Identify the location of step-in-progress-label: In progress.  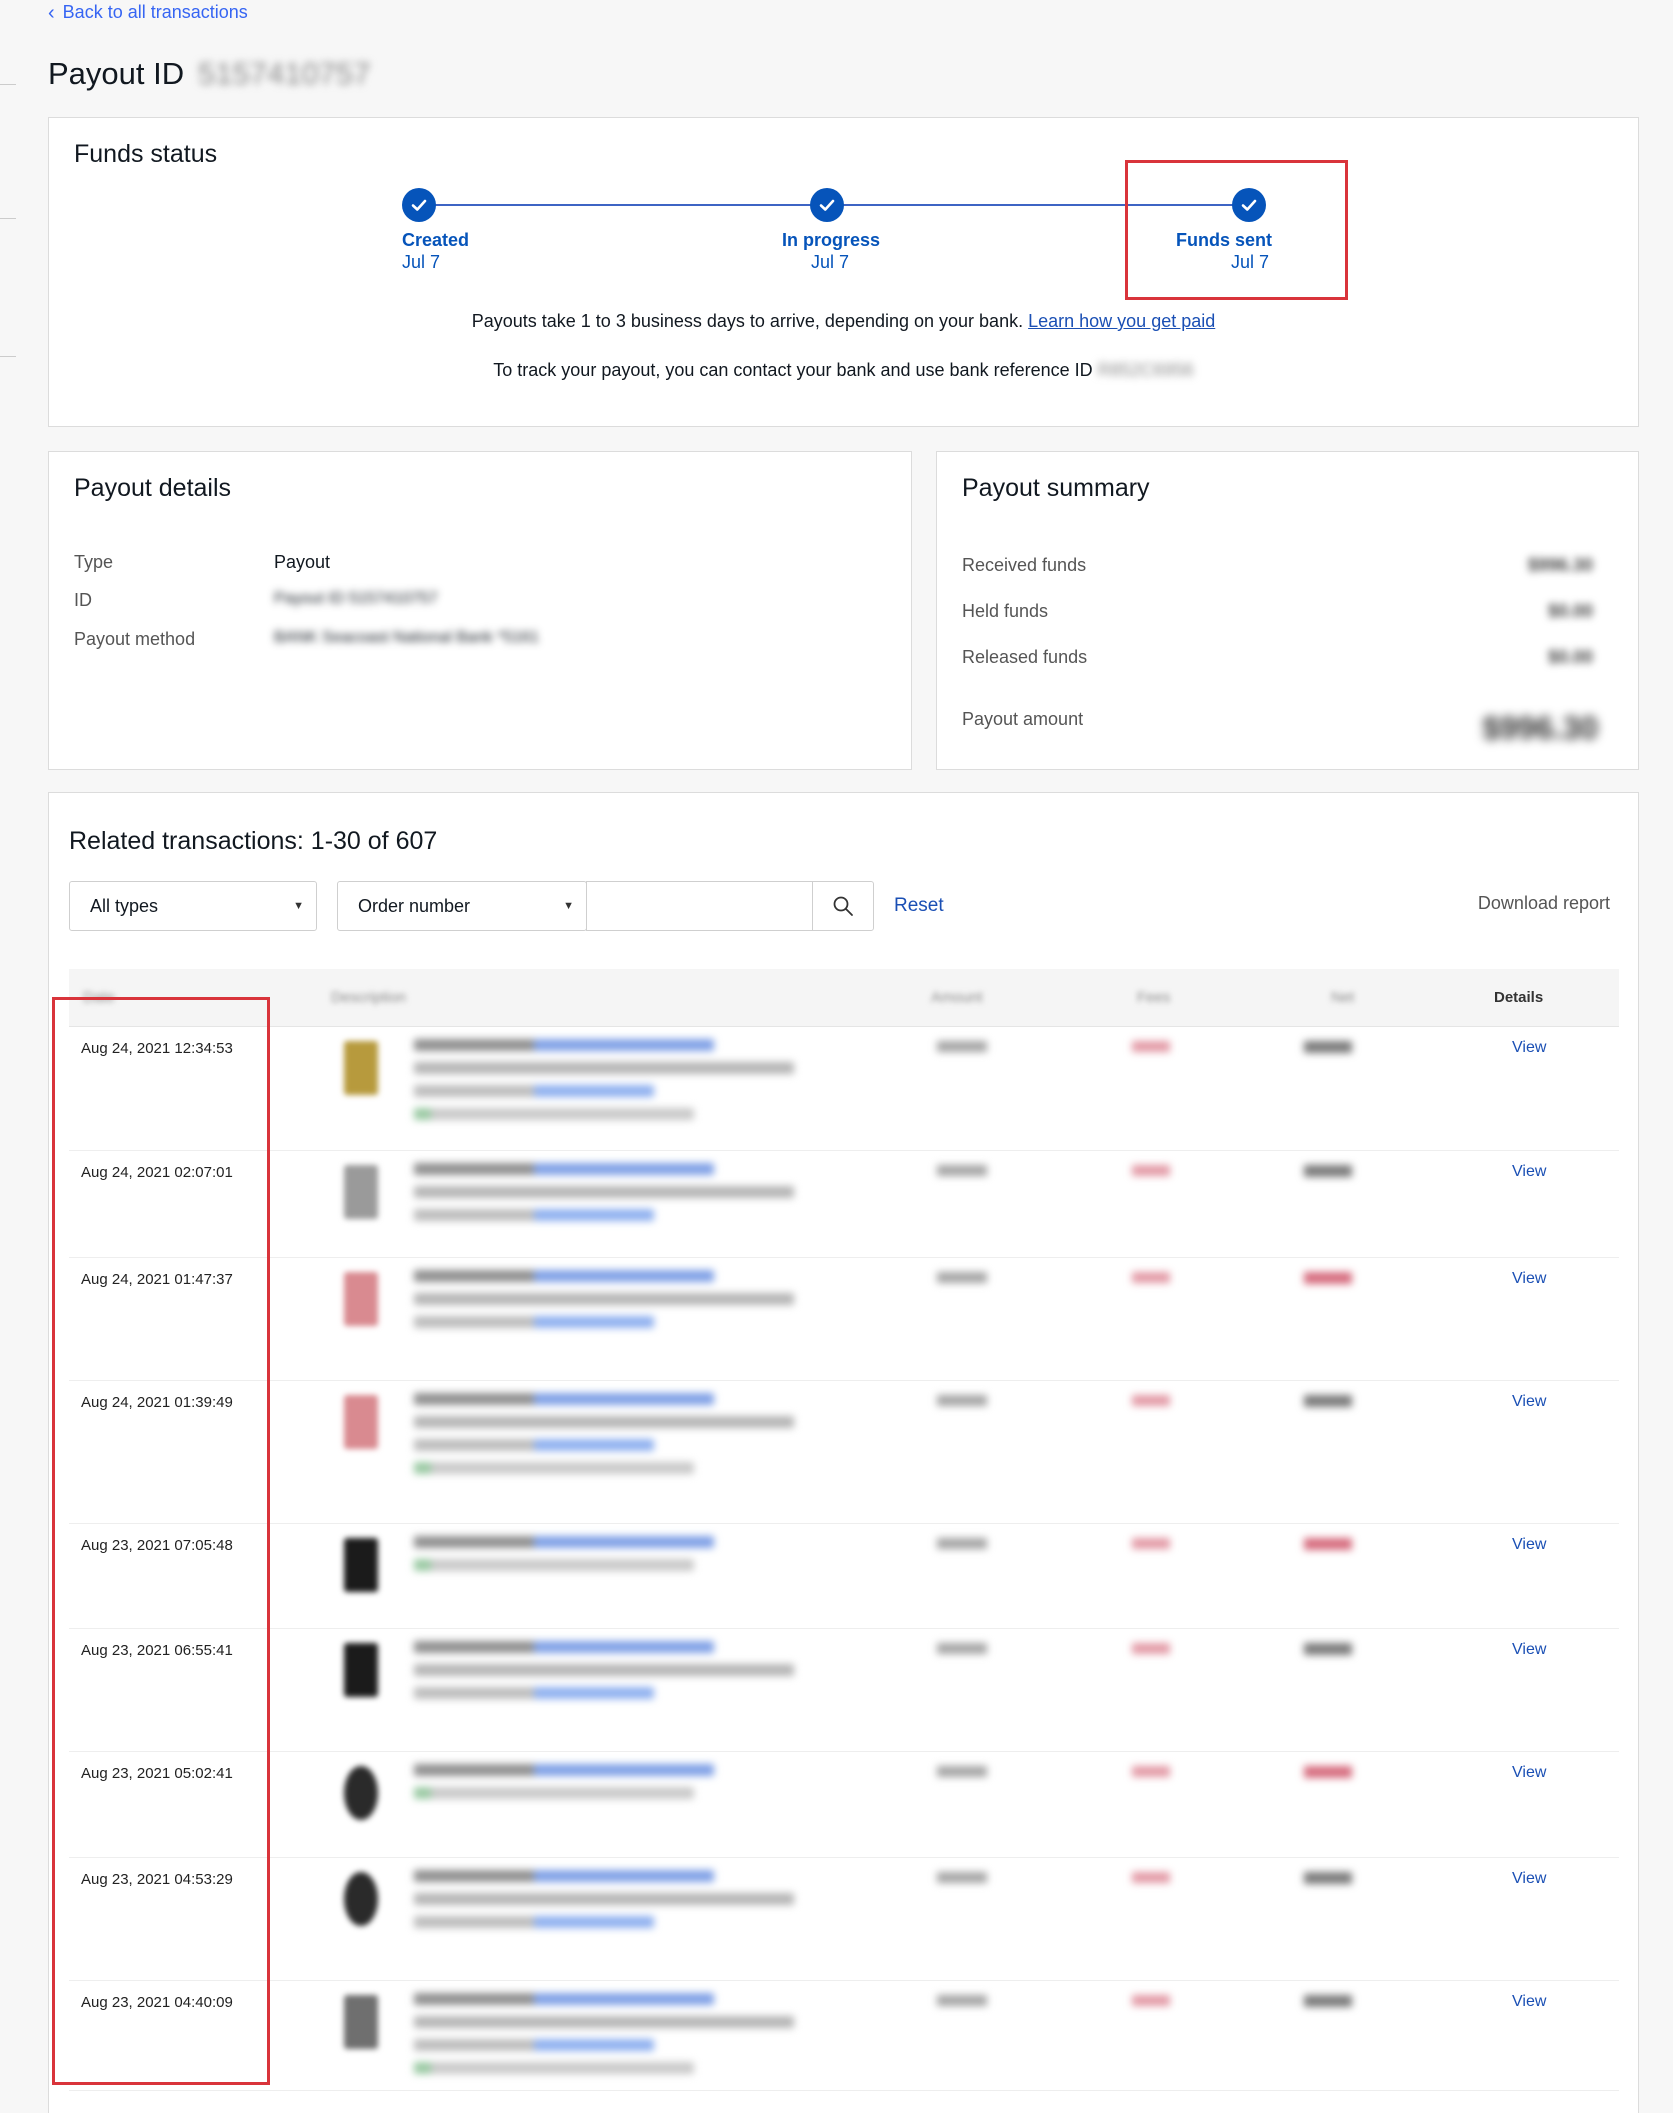
(831, 240).